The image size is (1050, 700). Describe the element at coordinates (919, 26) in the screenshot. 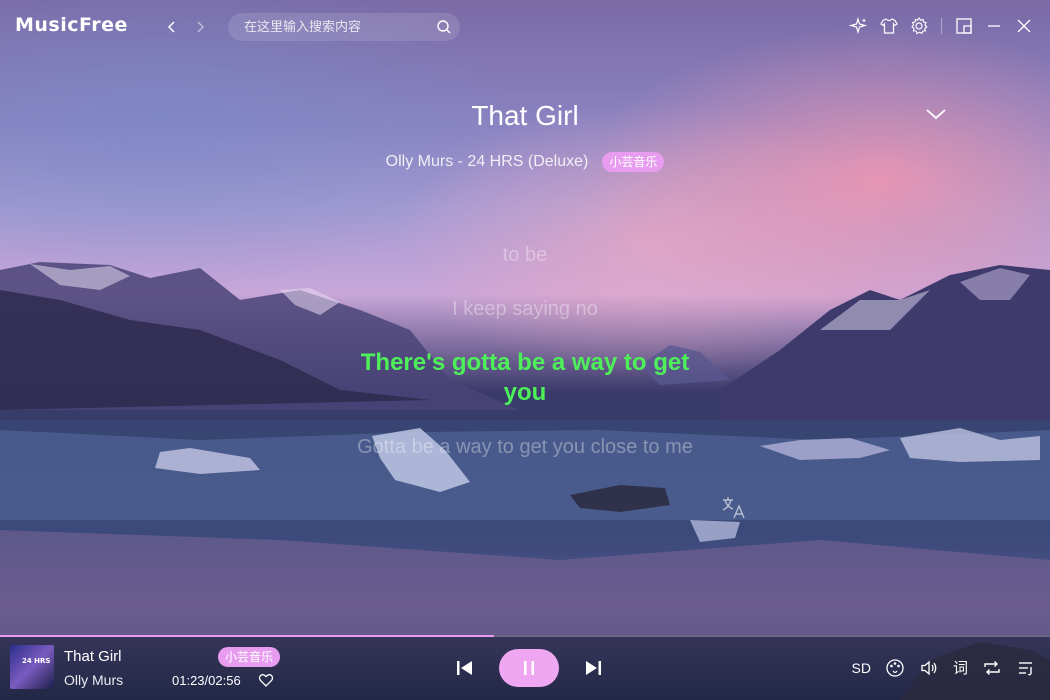

I see `settings-icon` at that location.